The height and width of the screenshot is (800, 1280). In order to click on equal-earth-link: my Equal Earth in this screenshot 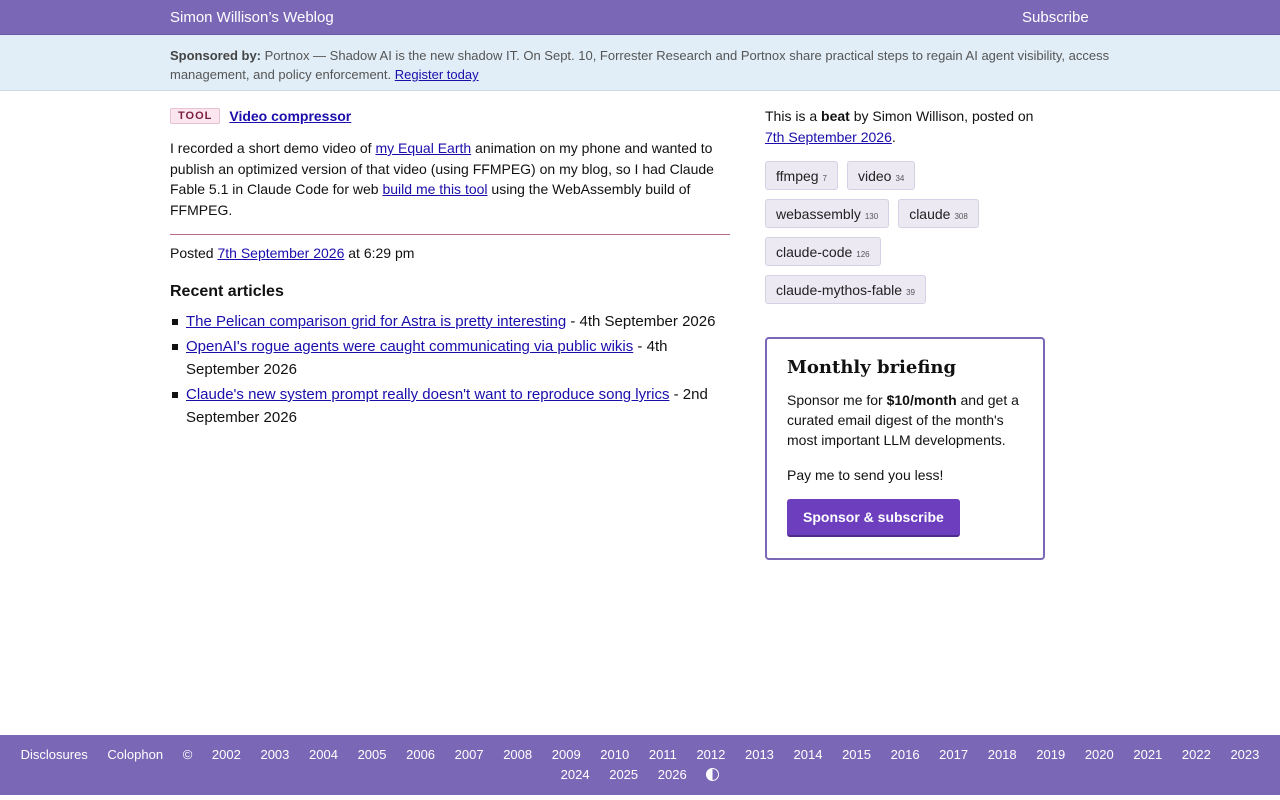, I will do `click(423, 148)`.